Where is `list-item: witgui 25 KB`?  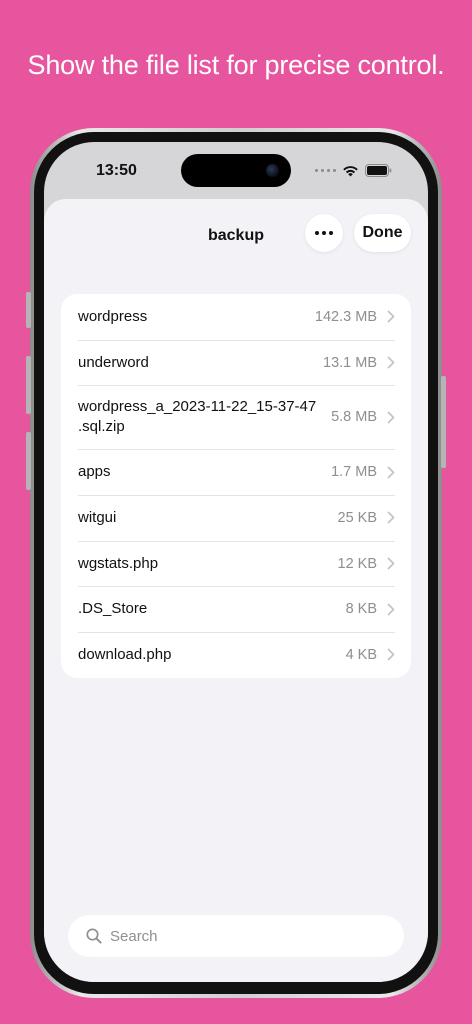
list-item: witgui 25 KB is located at coordinates (236, 518).